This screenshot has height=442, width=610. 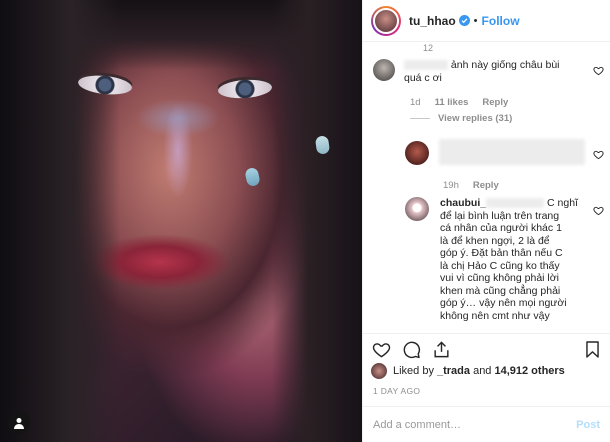 I want to click on reply-username: chaubui_, so click(x=463, y=203).